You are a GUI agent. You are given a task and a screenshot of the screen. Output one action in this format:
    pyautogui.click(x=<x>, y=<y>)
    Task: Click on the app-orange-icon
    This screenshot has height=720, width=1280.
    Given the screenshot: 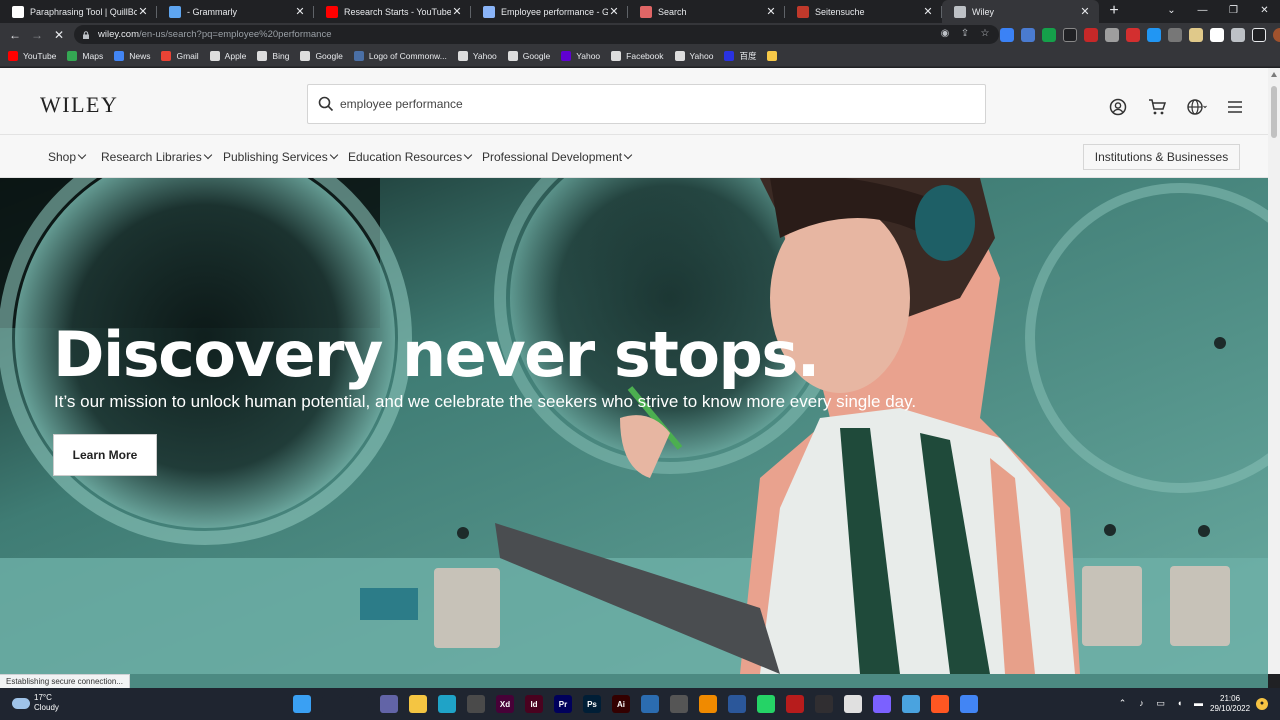 What is the action you would take?
    pyautogui.click(x=940, y=704)
    